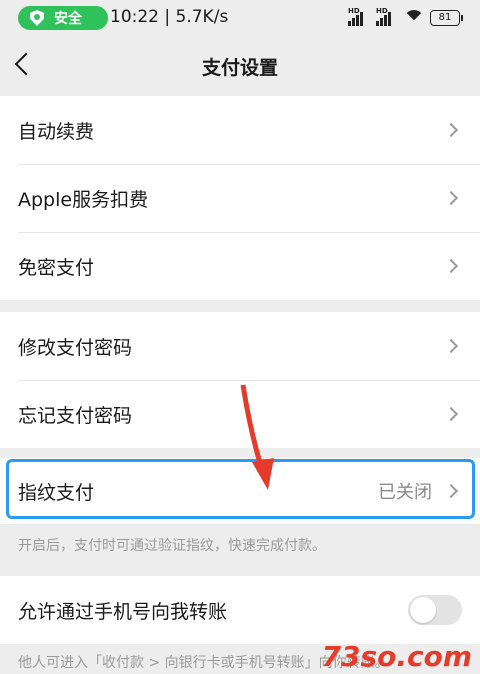  What do you see at coordinates (56, 267) in the screenshot?
I see `row-label: 免密支付` at bounding box center [56, 267].